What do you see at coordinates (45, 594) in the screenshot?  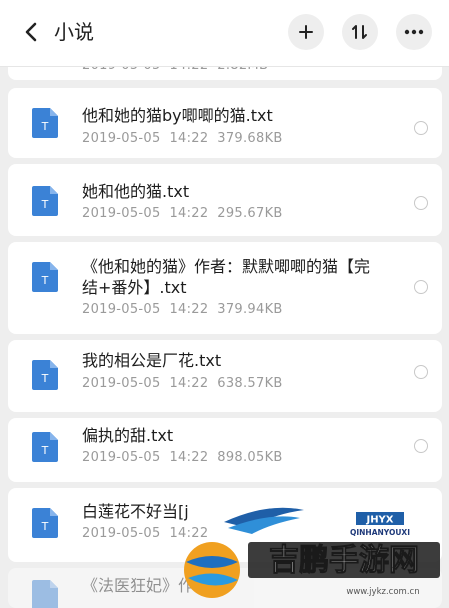 I see `txt-file-icon` at bounding box center [45, 594].